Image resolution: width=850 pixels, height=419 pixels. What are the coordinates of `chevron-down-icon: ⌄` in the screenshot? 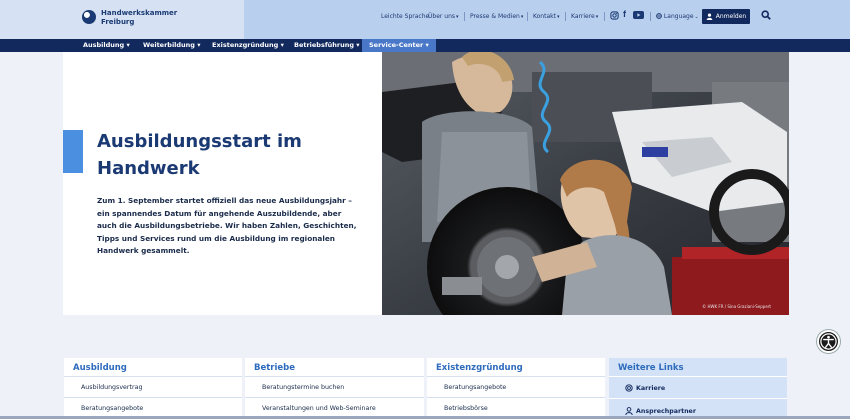 It's located at (696, 17).